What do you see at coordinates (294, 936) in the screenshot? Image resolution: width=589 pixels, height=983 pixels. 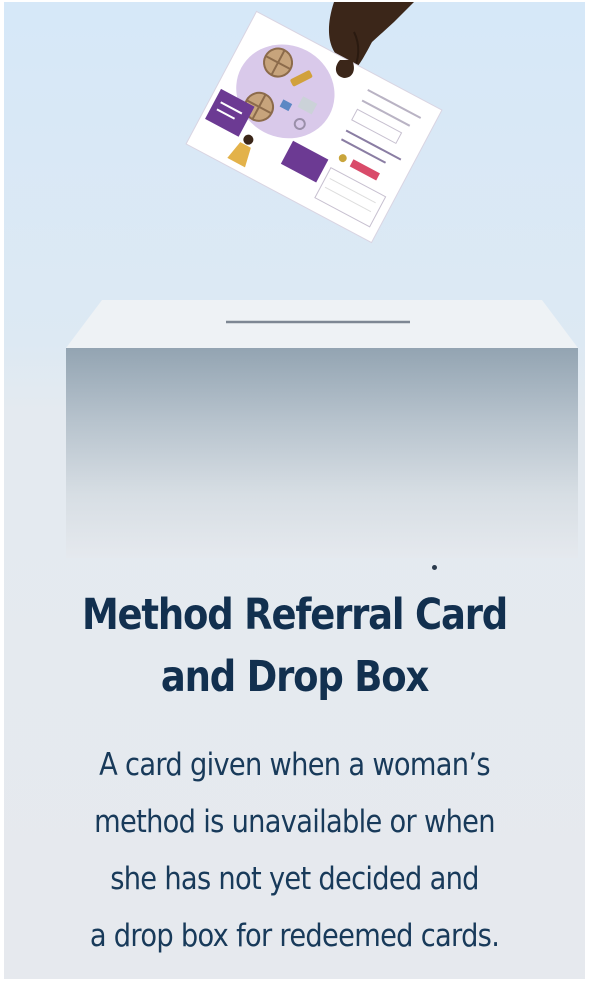 I see `description-line-4: a drop box for redeemed cards.` at bounding box center [294, 936].